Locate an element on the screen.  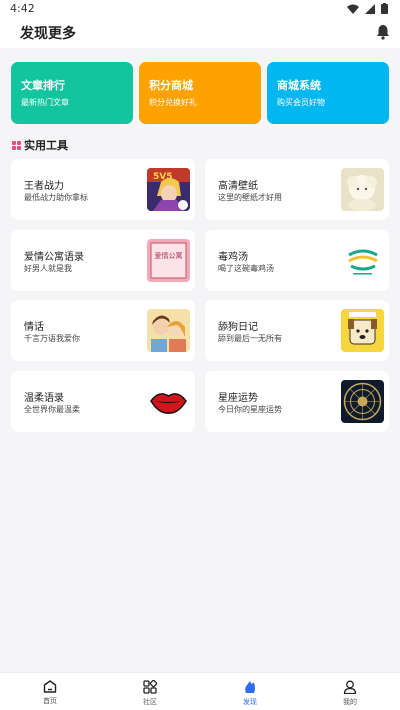
zodiac-wheel-icon is located at coordinates (362, 401).